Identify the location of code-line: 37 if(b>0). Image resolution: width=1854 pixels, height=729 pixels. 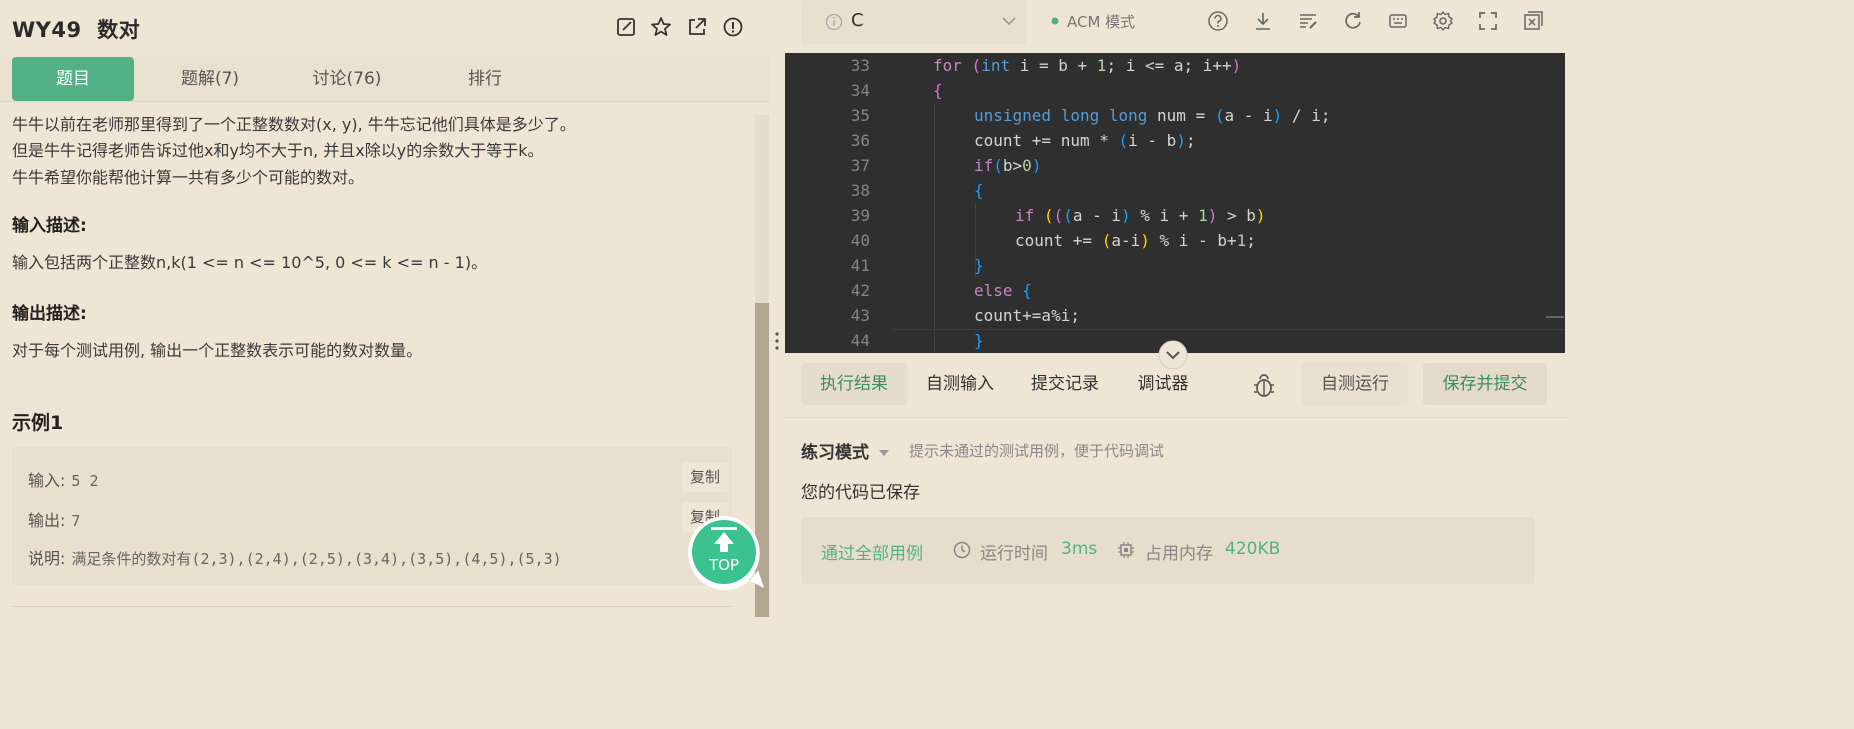
(946, 165).